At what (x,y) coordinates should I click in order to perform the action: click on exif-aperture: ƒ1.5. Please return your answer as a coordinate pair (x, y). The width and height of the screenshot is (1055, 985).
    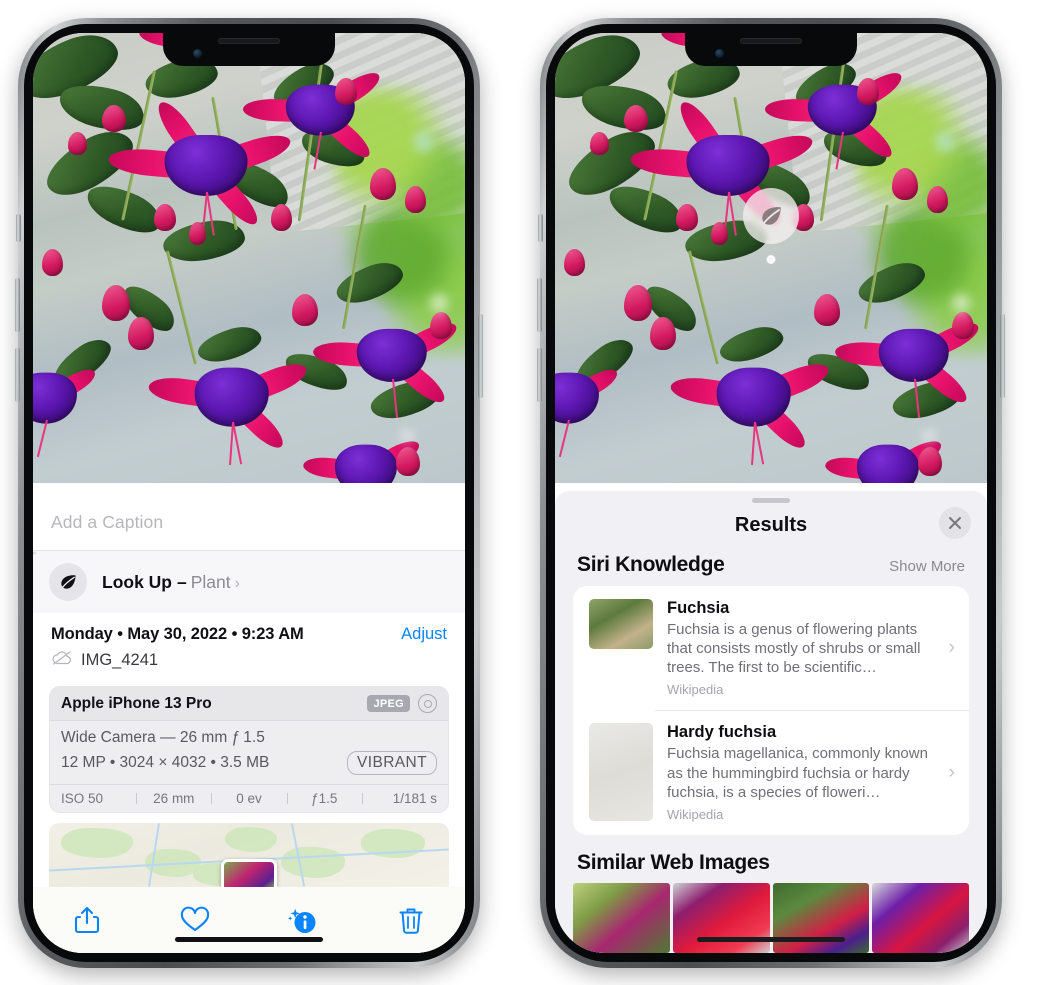
    Looking at the image, I should click on (324, 798).